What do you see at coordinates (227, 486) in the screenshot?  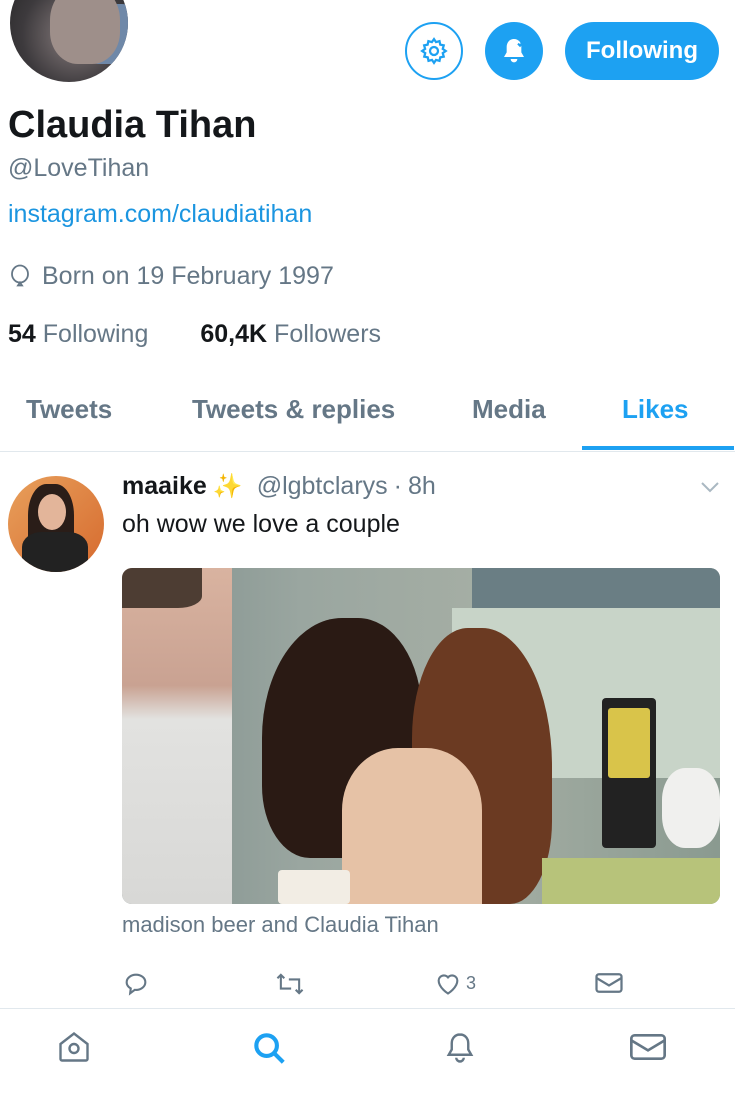 I see `sparkle-emoji: ✨` at bounding box center [227, 486].